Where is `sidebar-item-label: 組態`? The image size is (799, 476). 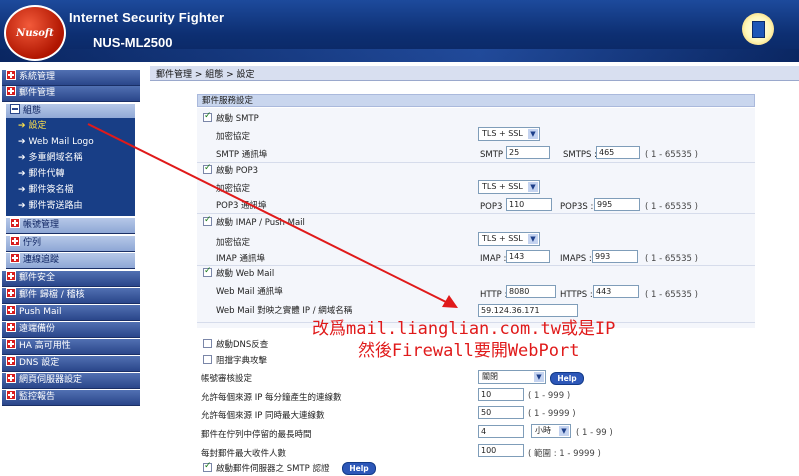
sidebar-item-label: 組態 is located at coordinates (32, 111).